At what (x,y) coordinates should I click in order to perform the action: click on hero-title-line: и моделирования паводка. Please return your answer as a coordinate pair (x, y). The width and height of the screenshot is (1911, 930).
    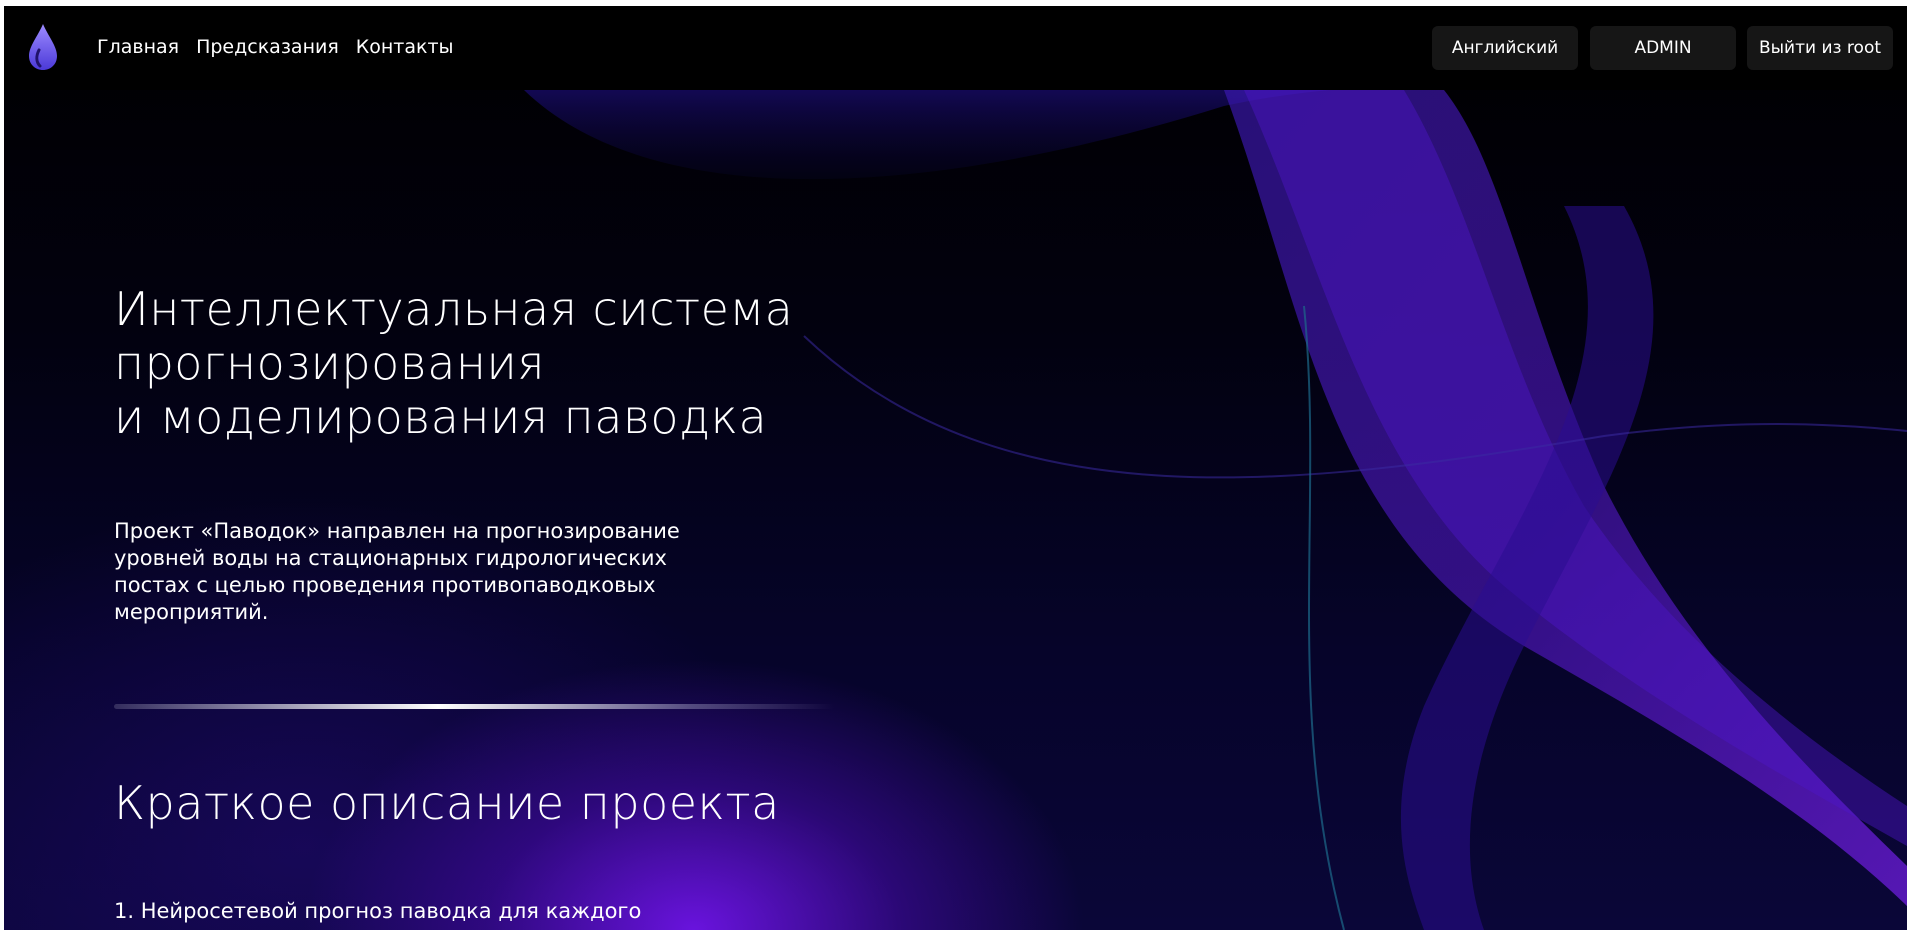
    Looking at the image, I should click on (441, 417).